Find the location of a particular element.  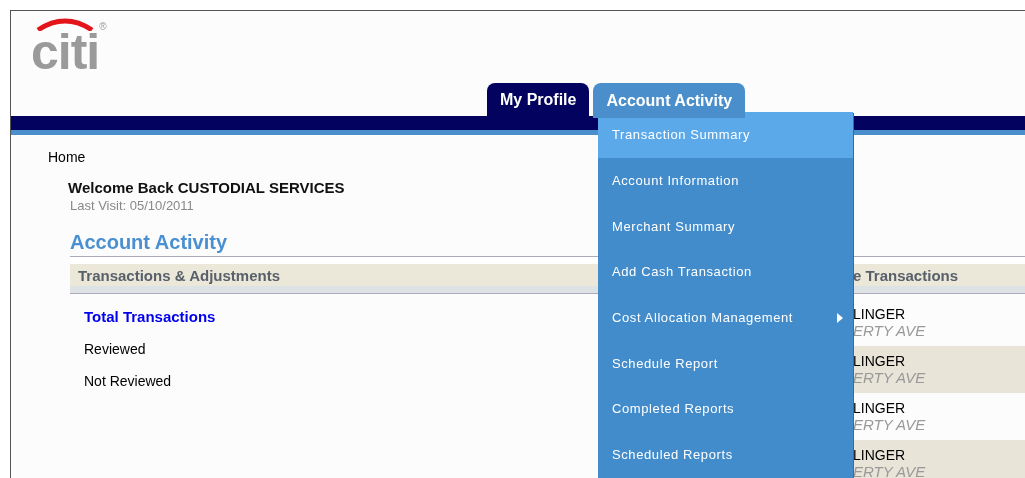

logo-arc-icon is located at coordinates (65, 24).